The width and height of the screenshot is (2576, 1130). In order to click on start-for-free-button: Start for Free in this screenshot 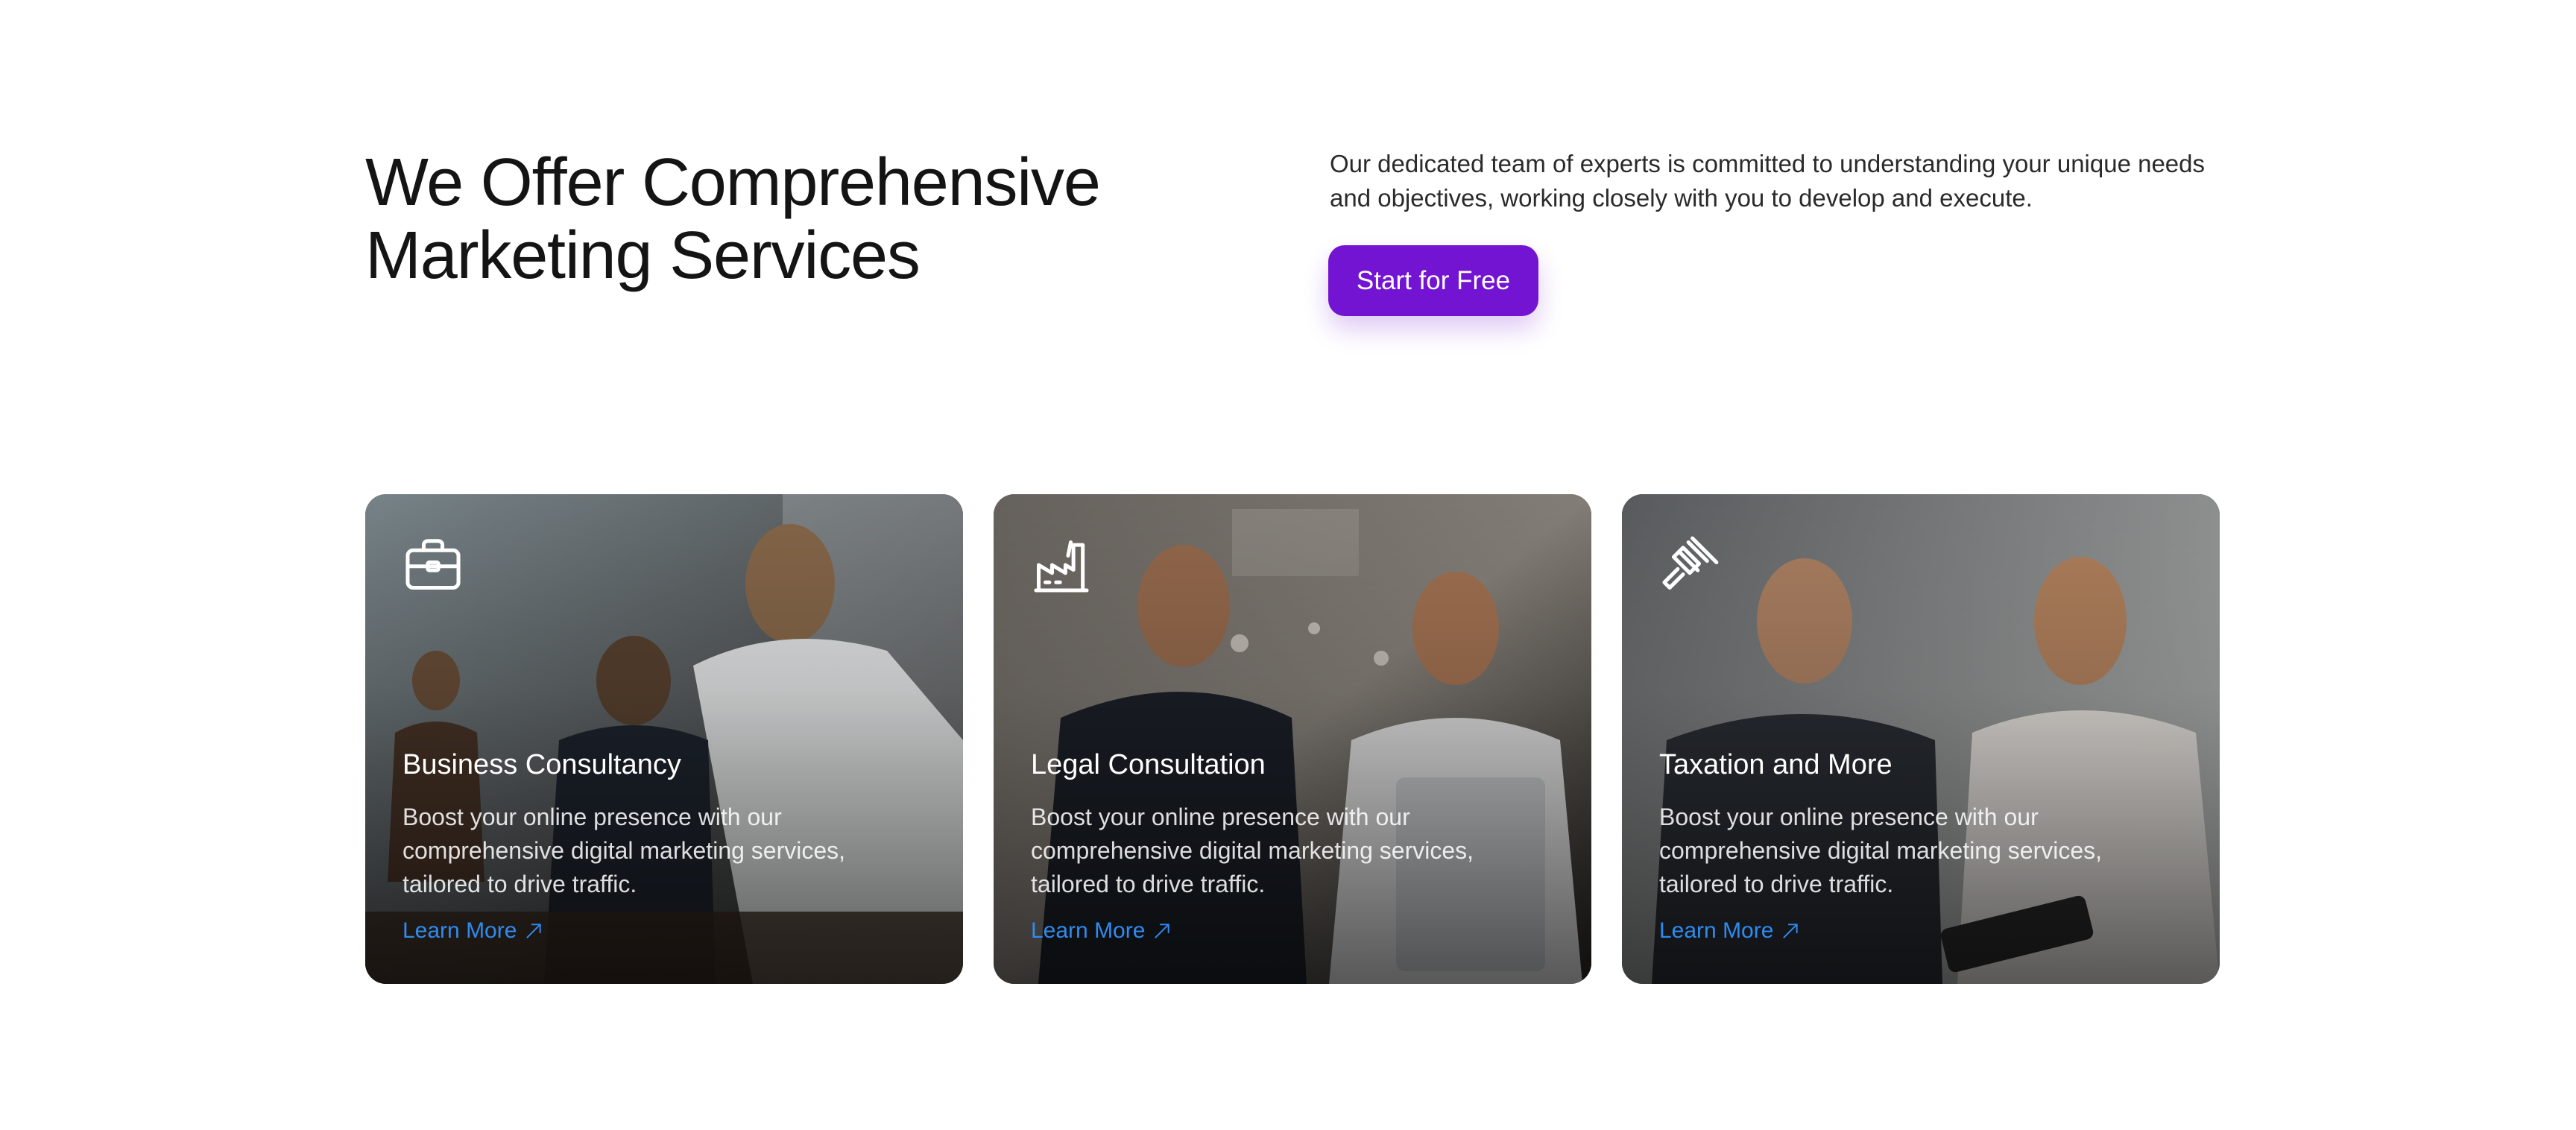, I will do `click(1433, 280)`.